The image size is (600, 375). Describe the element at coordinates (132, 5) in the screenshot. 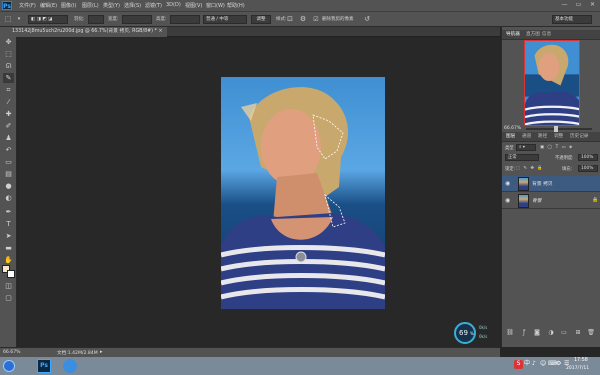

I see `menu-select: 选择(S)` at that location.